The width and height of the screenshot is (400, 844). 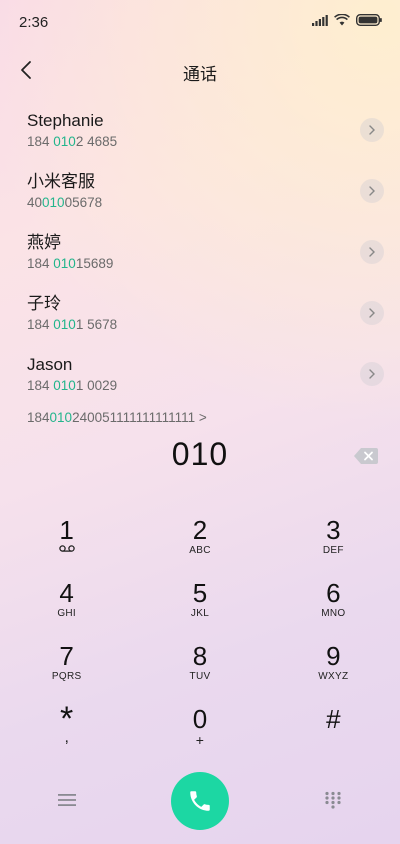 I want to click on key-digit: 7, so click(x=66, y=656).